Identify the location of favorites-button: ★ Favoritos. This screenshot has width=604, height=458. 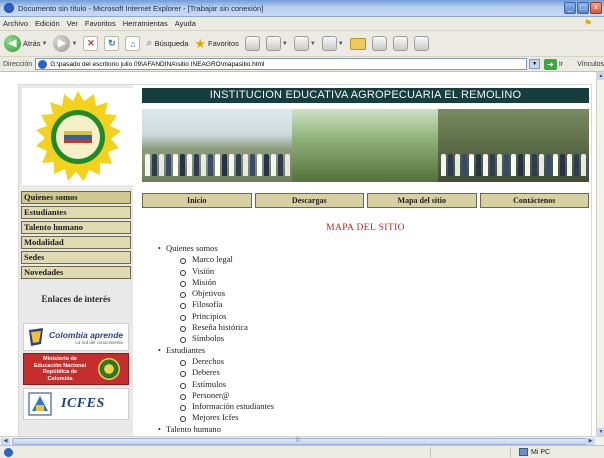
(216, 44).